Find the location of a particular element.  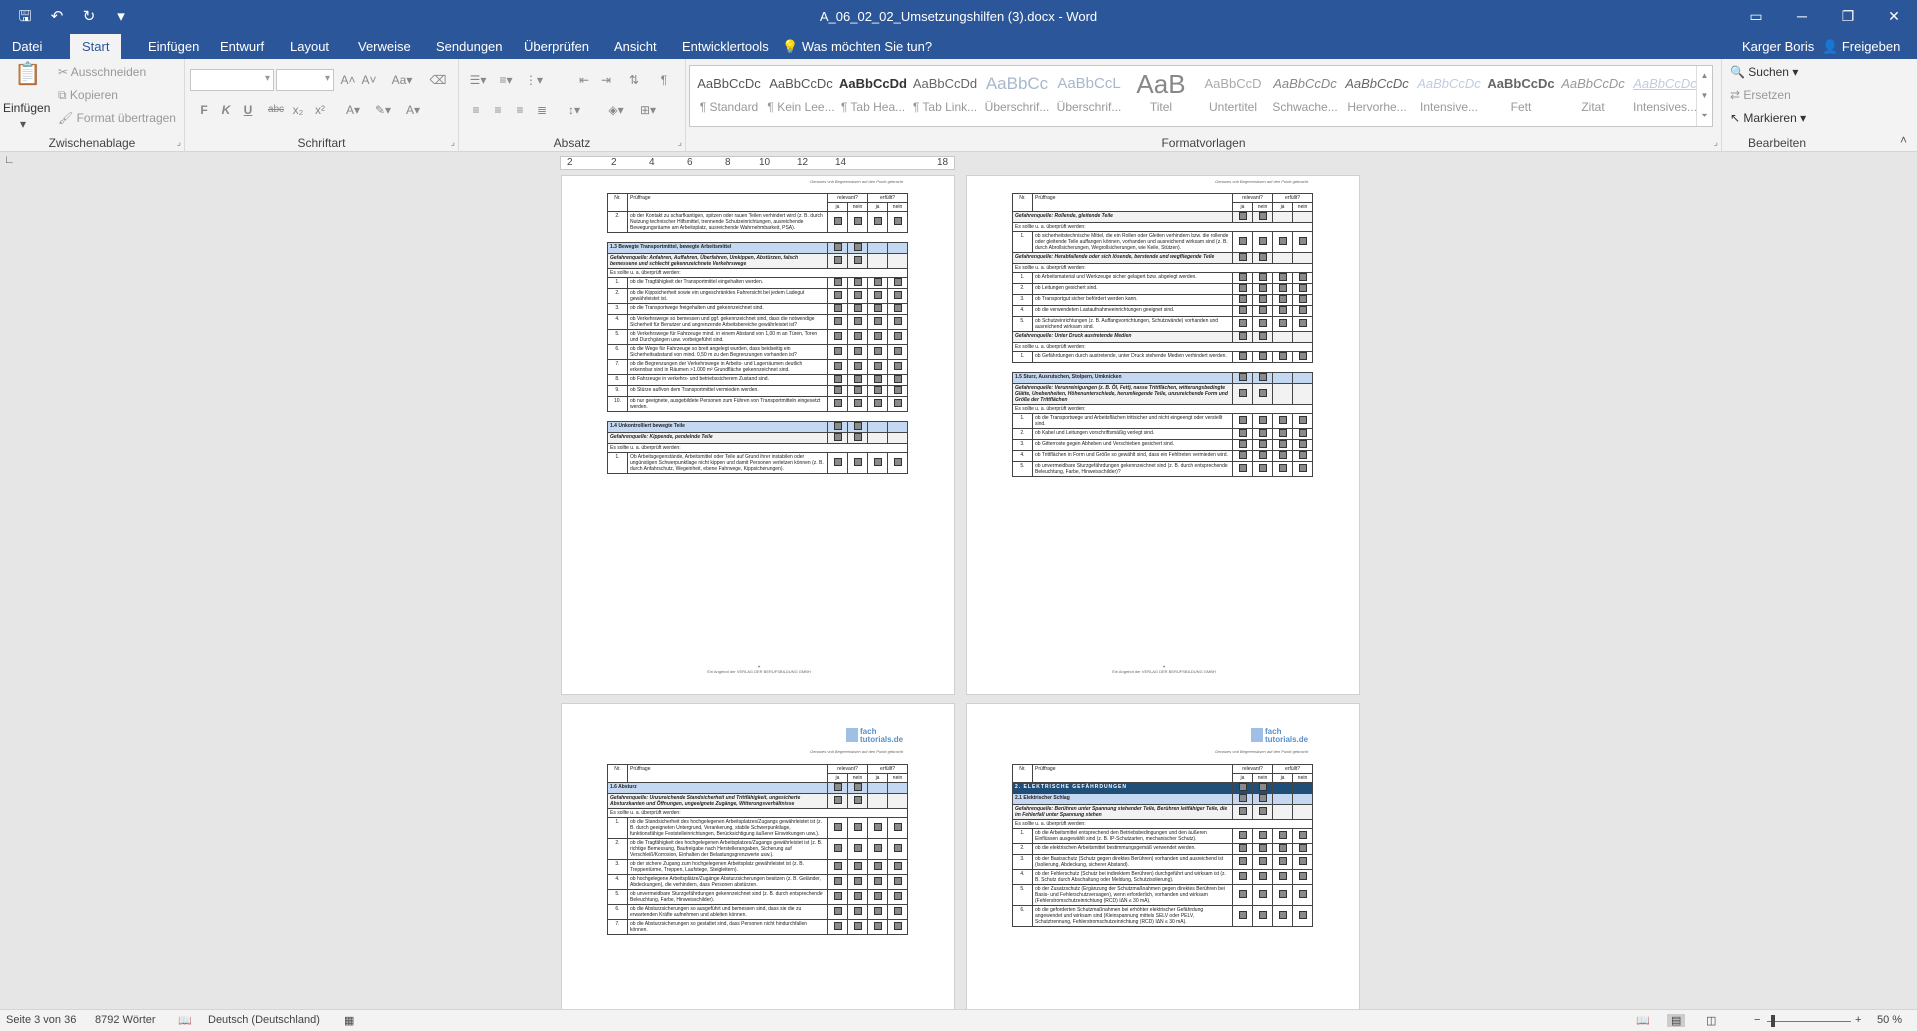

zoom-slider-thumb is located at coordinates (1773, 1021).